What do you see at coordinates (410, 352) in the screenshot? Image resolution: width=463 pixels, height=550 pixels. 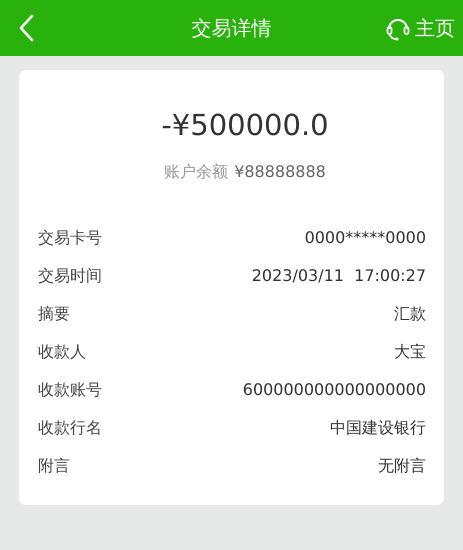 I see `detail-value: 大宝` at bounding box center [410, 352].